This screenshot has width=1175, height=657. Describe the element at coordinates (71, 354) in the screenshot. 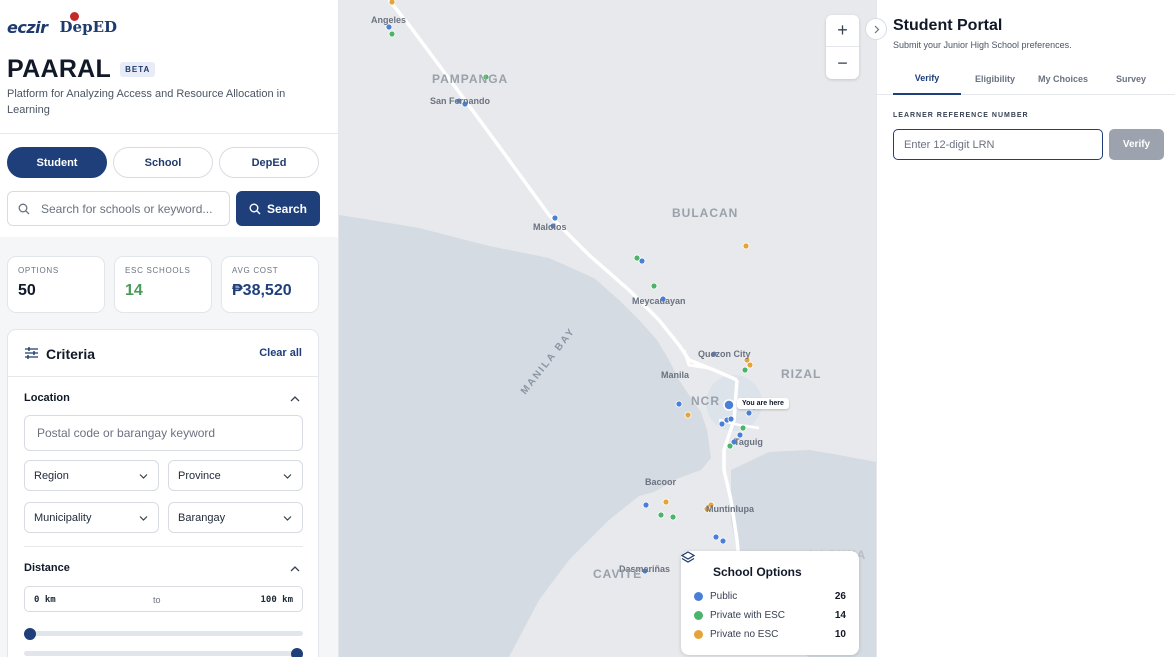

I see `criteria-title: Criteria` at that location.